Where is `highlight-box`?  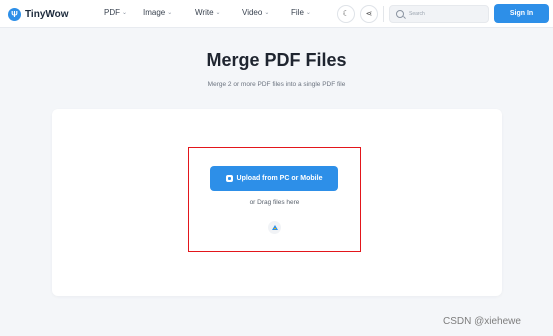
highlight-box is located at coordinates (274, 199).